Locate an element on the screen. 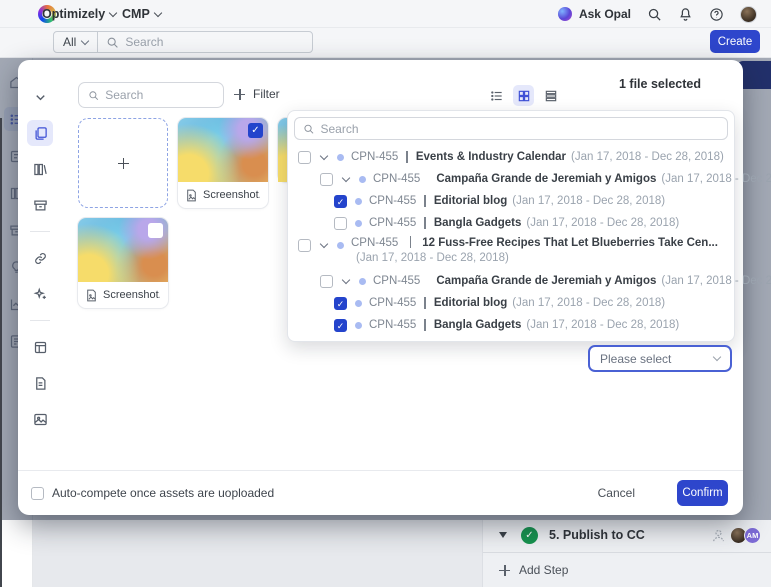  assignee-avatar-initials: AM is located at coordinates (752, 535).